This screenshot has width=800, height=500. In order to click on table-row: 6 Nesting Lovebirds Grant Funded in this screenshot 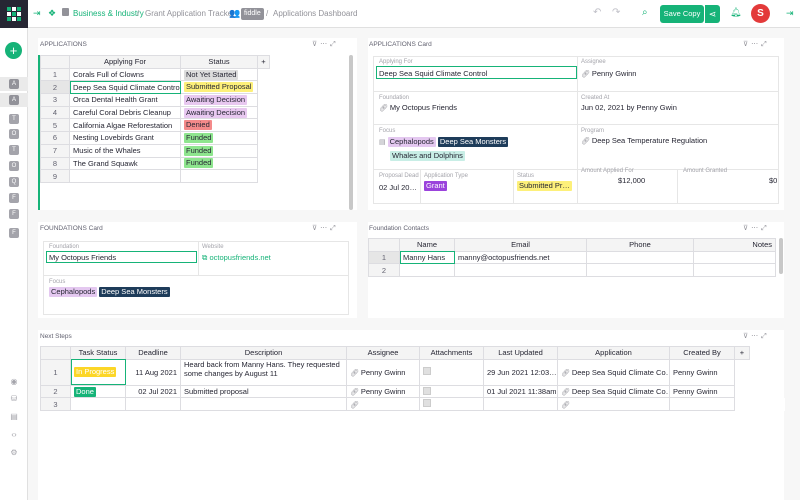, I will do `click(174, 138)`.